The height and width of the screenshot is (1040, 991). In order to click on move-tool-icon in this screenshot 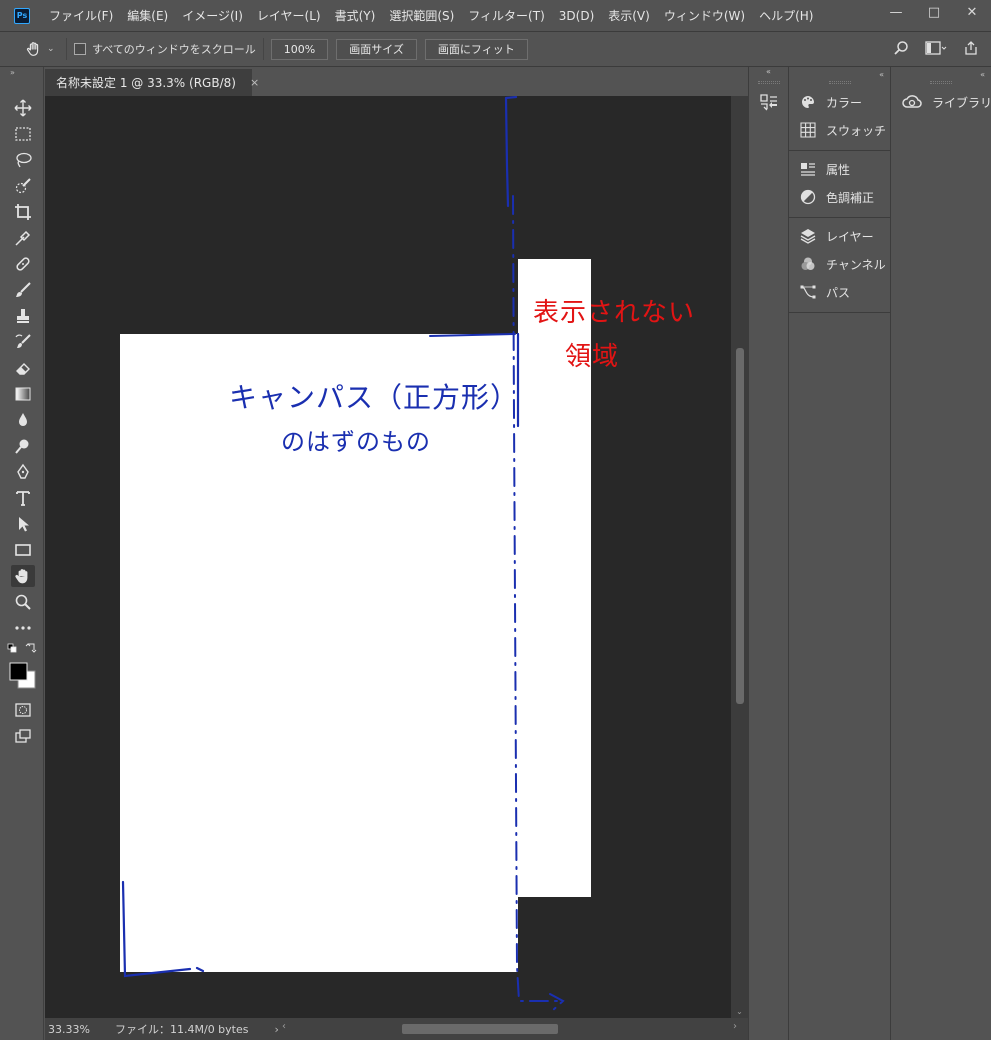, I will do `click(23, 108)`.